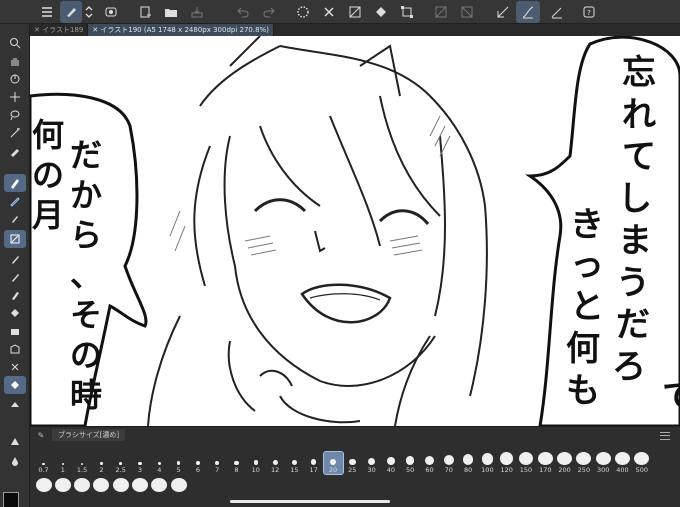  Describe the element at coordinates (15, 61) in the screenshot. I see `hand-icon` at that location.